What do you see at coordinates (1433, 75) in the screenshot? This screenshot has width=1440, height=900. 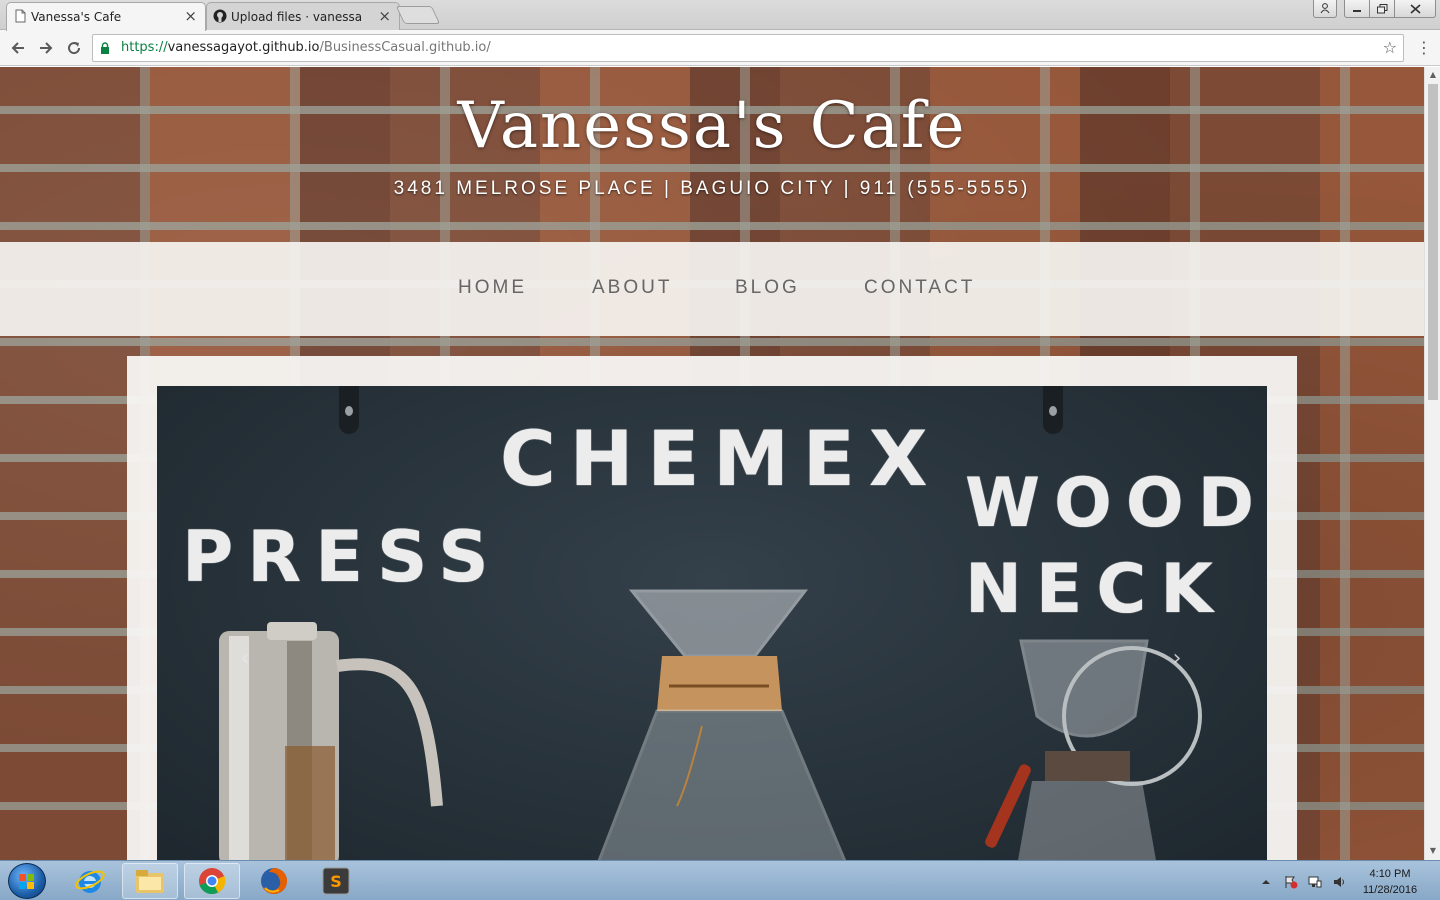 I see `scroll-up-arrow-icon: ▲` at bounding box center [1433, 75].